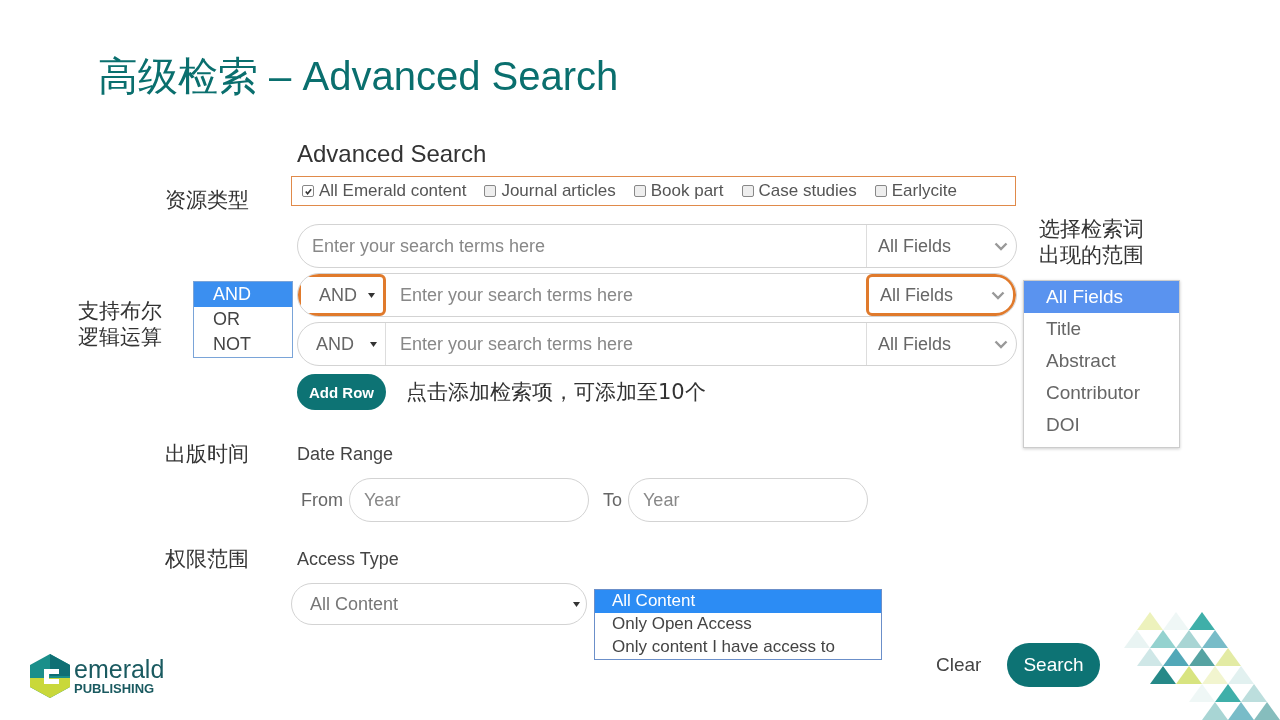 This screenshot has height=720, width=1280. What do you see at coordinates (1101, 361) in the screenshot?
I see `field-option: Abstract` at bounding box center [1101, 361].